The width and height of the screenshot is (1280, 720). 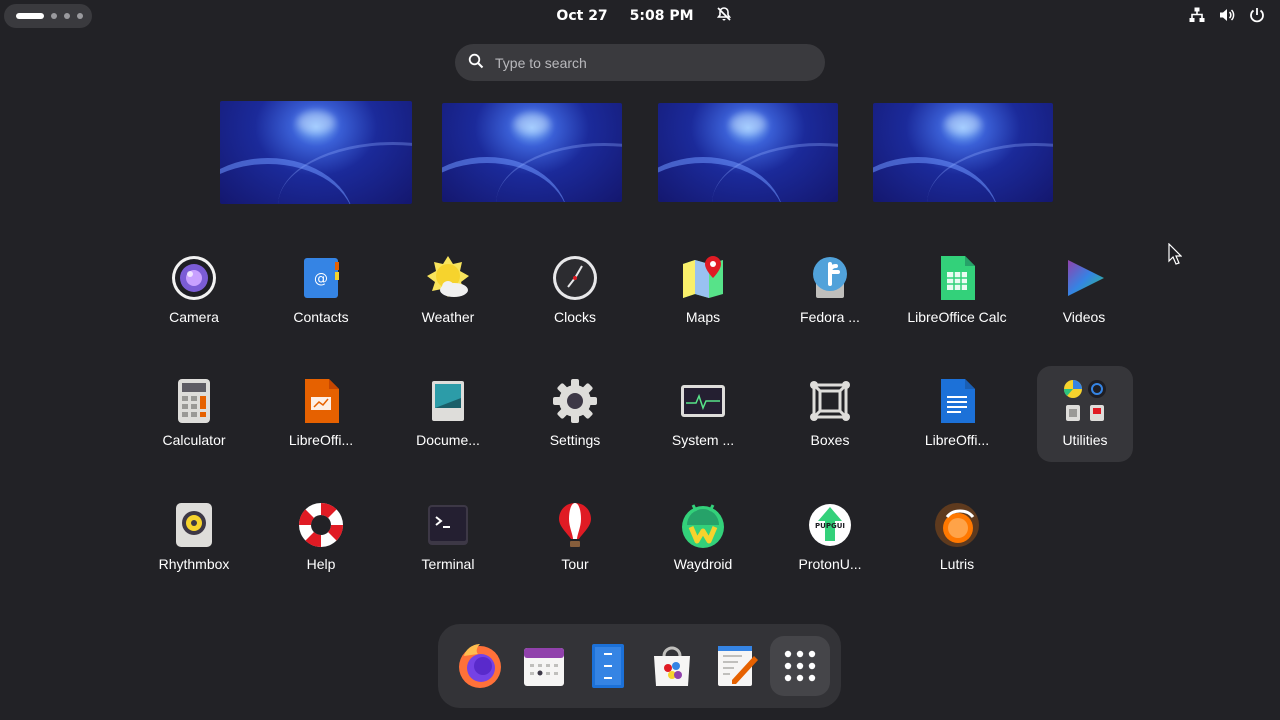 What do you see at coordinates (448, 525) in the screenshot?
I see `terminal-icon` at bounding box center [448, 525].